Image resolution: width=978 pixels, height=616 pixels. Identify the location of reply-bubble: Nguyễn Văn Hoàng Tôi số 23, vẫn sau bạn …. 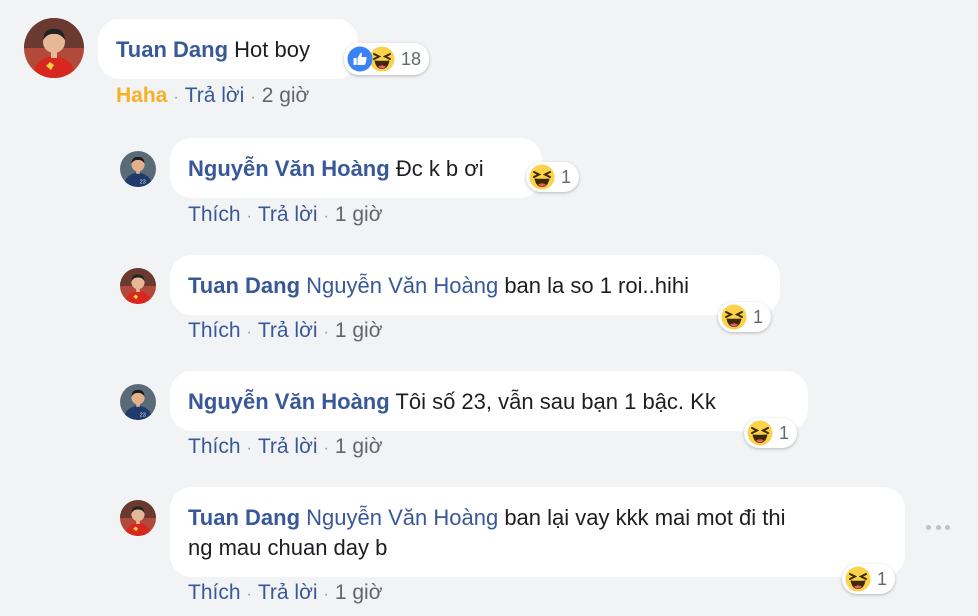
(489, 401).